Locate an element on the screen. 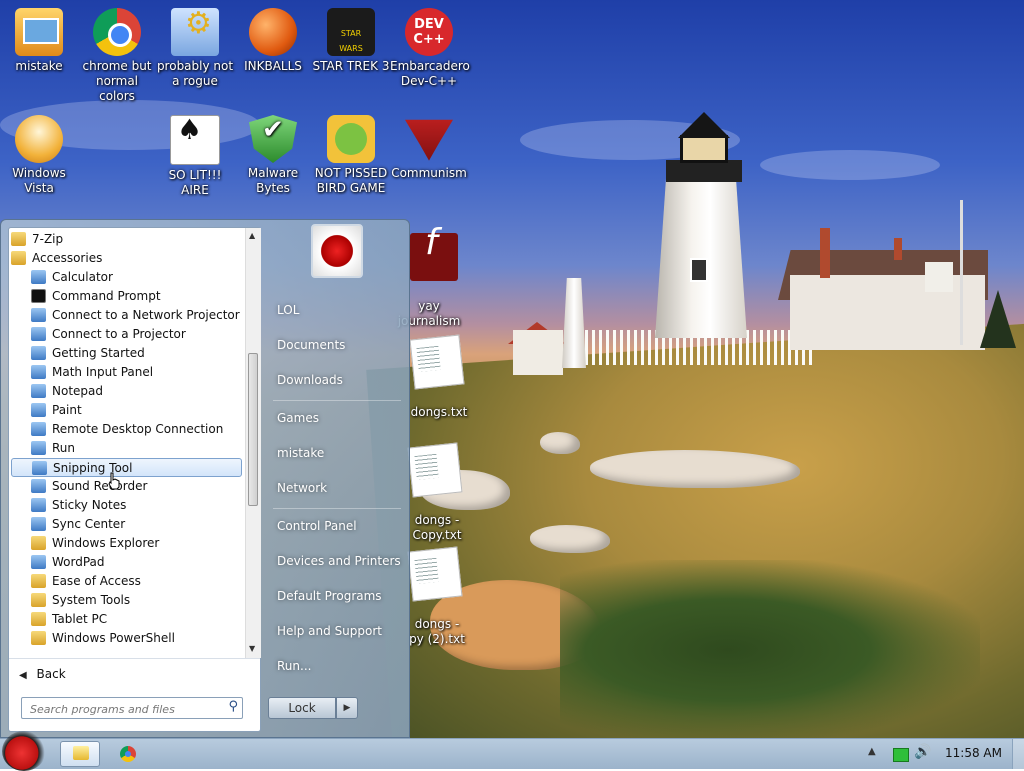 The height and width of the screenshot is (771, 1024). program-item-tablet-pc: Tablet PC is located at coordinates (126, 619).